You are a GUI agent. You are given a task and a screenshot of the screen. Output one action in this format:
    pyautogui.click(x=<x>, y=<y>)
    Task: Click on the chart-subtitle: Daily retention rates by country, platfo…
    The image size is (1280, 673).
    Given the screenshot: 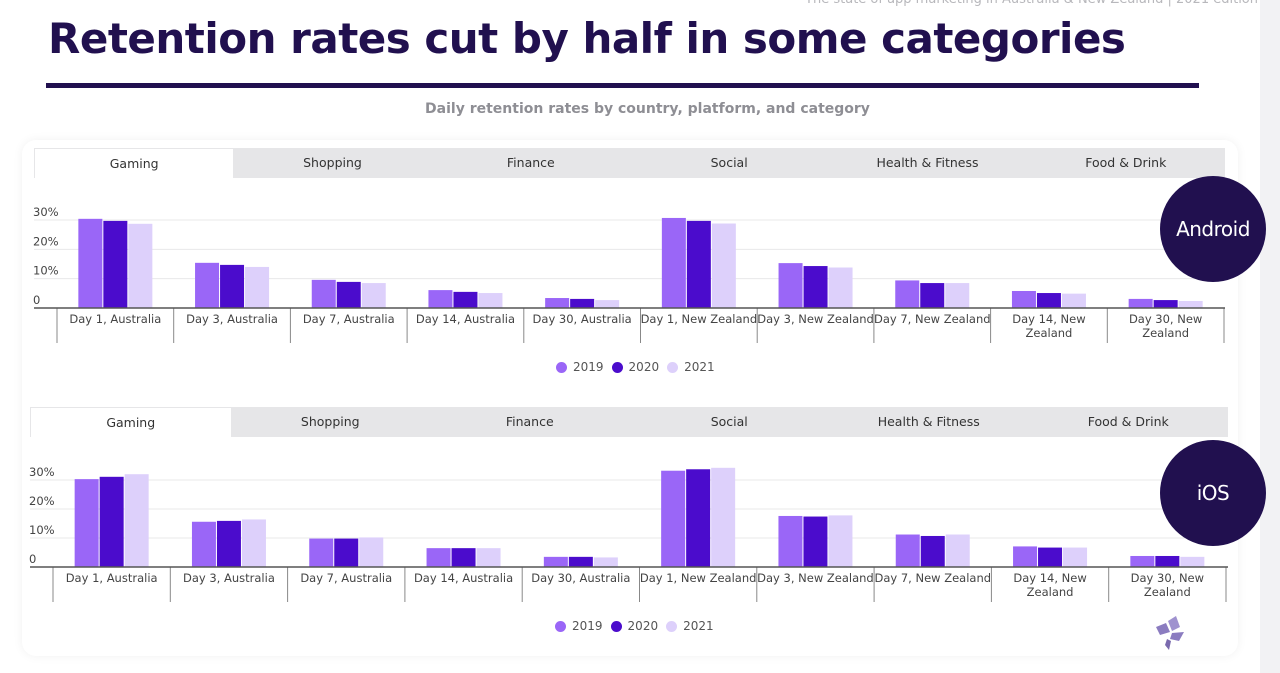 What is the action you would take?
    pyautogui.click(x=647, y=109)
    